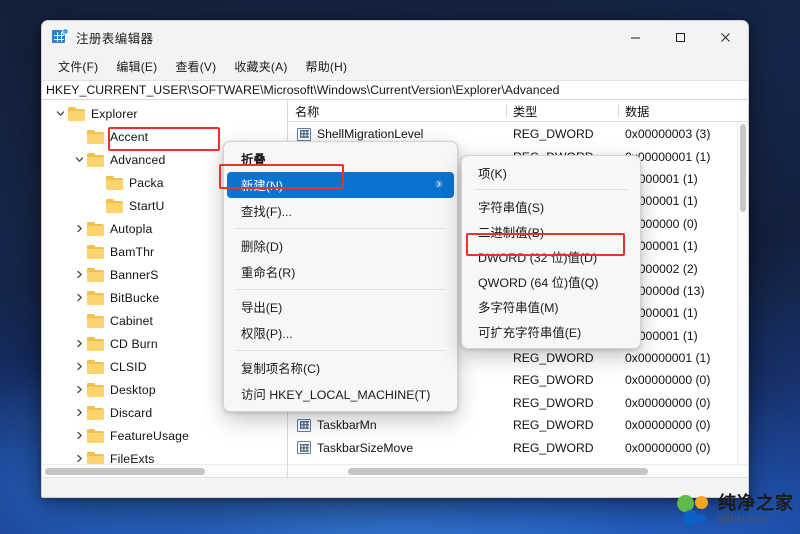 This screenshot has width=800, height=534. What do you see at coordinates (518, 425) in the screenshot?
I see `table-row: TaskbarMn REG_DWORD 0x00000000 (0)` at bounding box center [518, 425].